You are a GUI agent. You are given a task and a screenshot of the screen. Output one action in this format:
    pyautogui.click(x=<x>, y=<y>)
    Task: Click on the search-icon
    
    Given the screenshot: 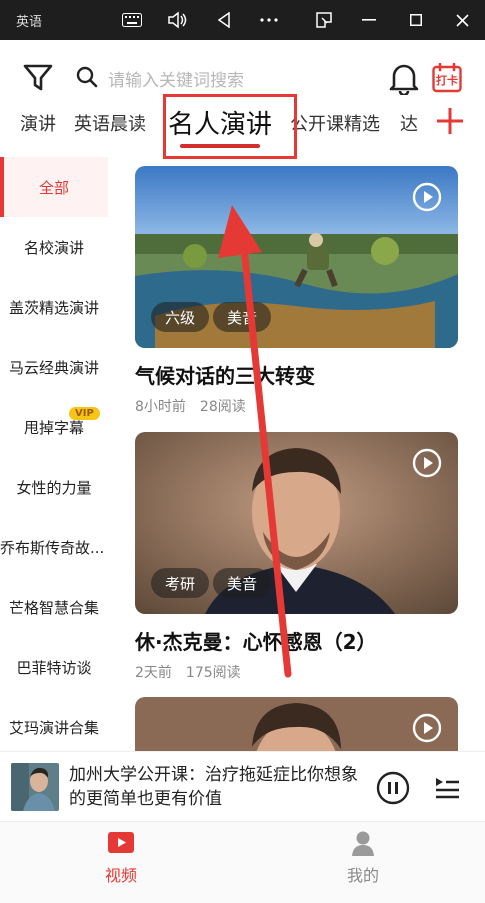 What is the action you would take?
    pyautogui.click(x=87, y=77)
    